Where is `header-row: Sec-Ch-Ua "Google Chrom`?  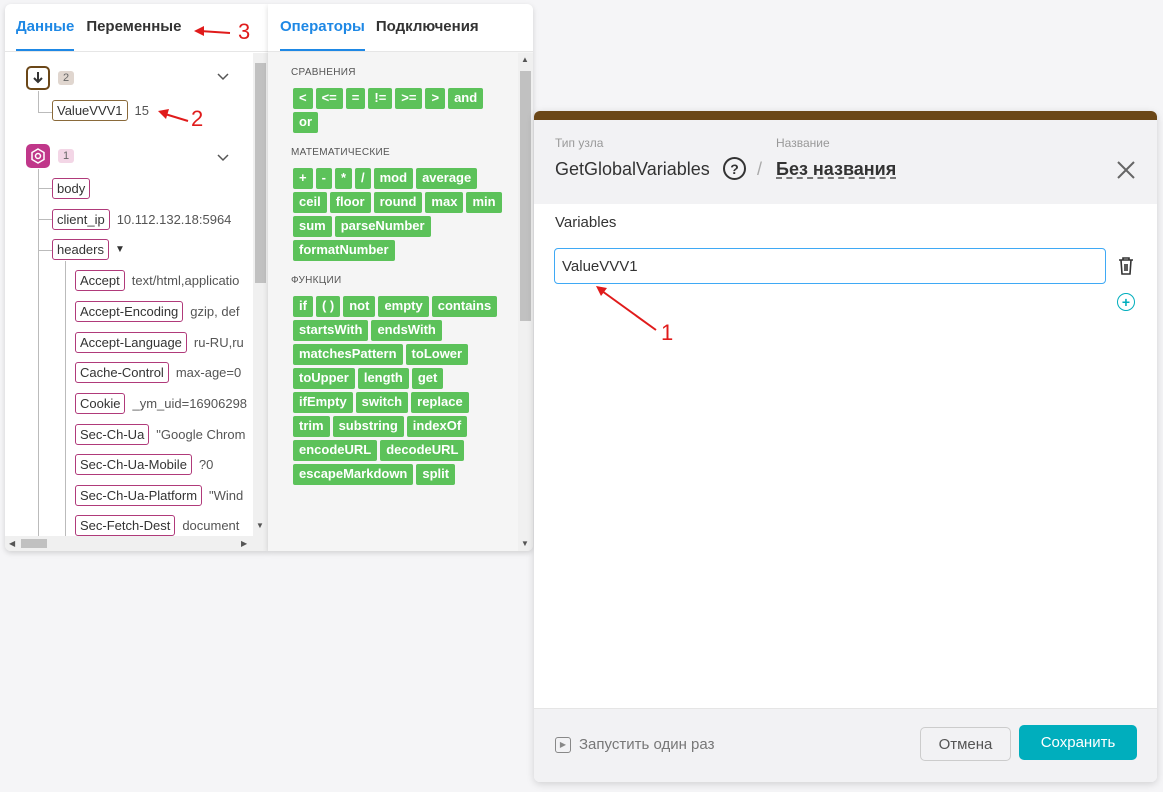 header-row: Sec-Ch-Ua "Google Chrom is located at coordinates (160, 434).